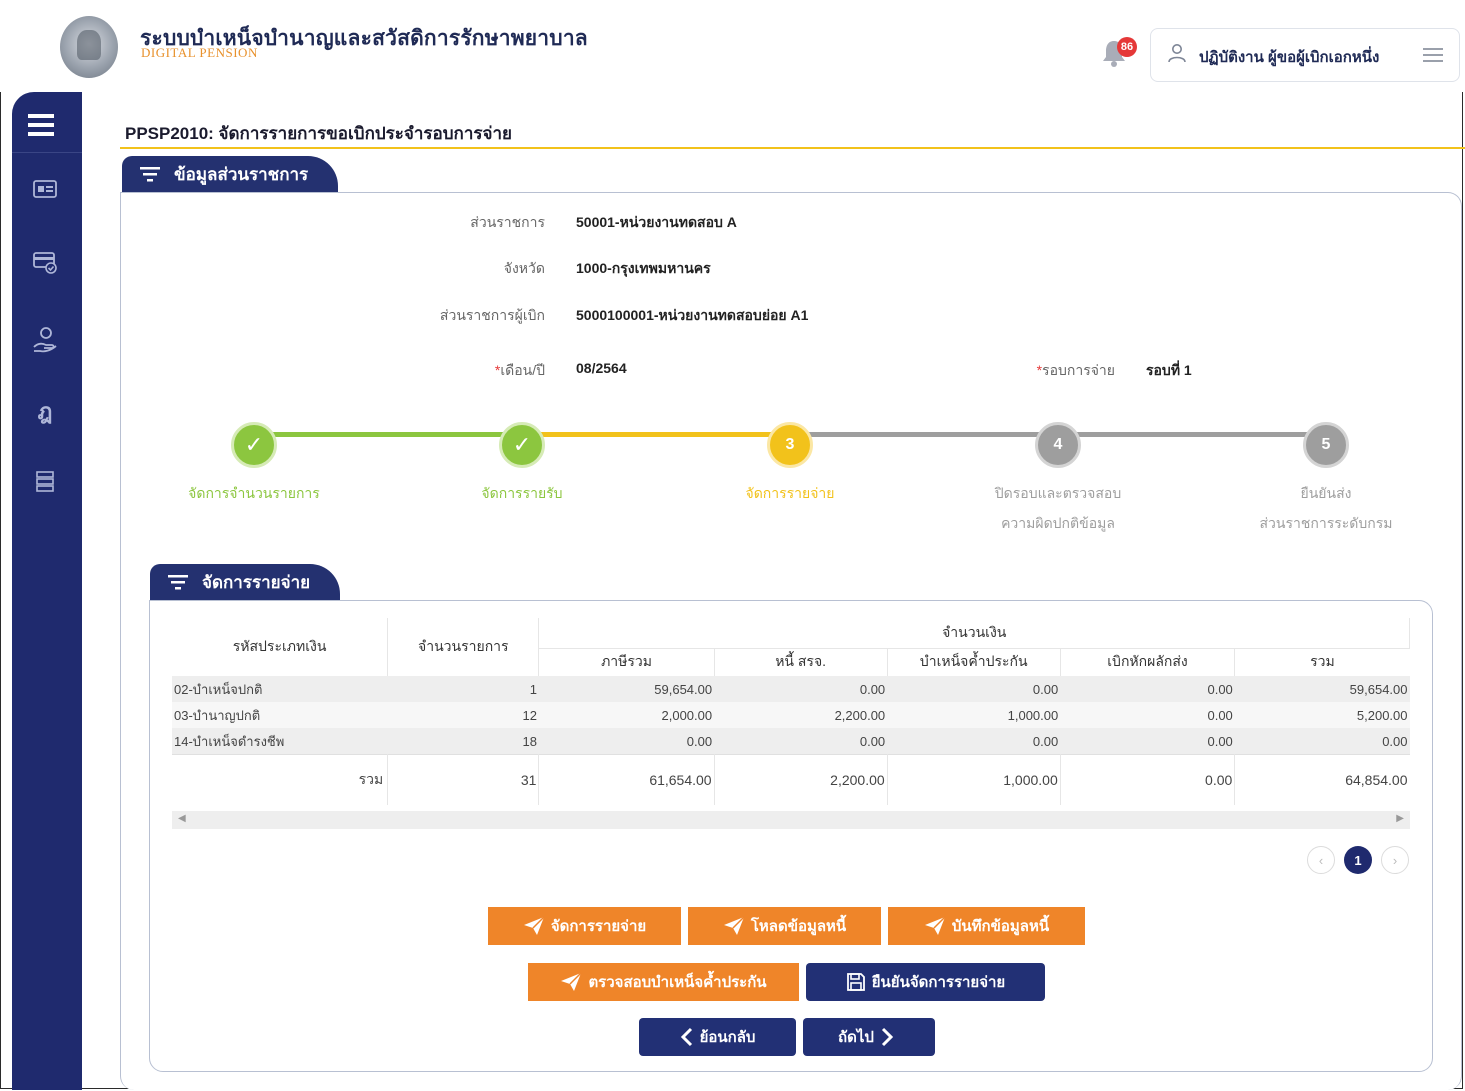 This screenshot has width=1465, height=1091. Describe the element at coordinates (280, 741) in the screenshot. I see `cell-type: 14-บำเหน็จดำรงชีพ` at that location.